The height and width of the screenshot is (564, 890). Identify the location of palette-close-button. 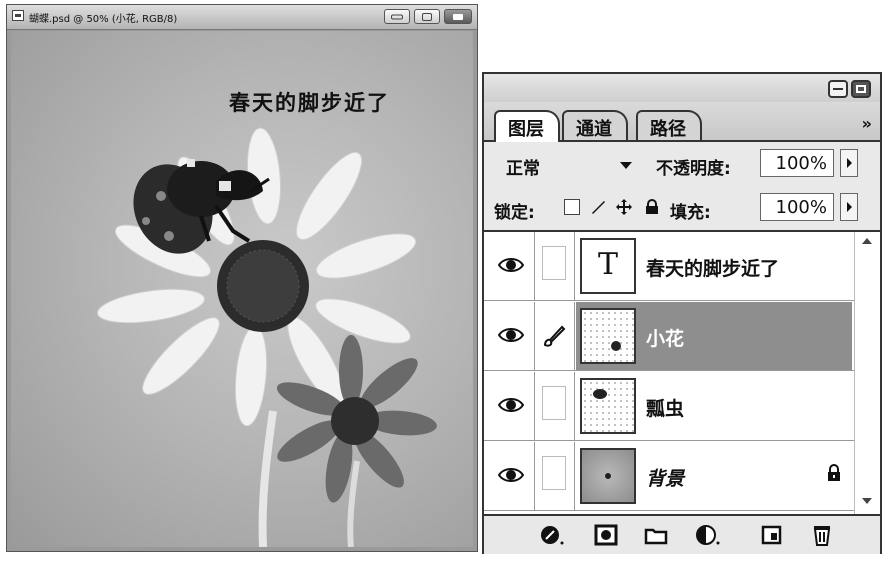
(861, 89).